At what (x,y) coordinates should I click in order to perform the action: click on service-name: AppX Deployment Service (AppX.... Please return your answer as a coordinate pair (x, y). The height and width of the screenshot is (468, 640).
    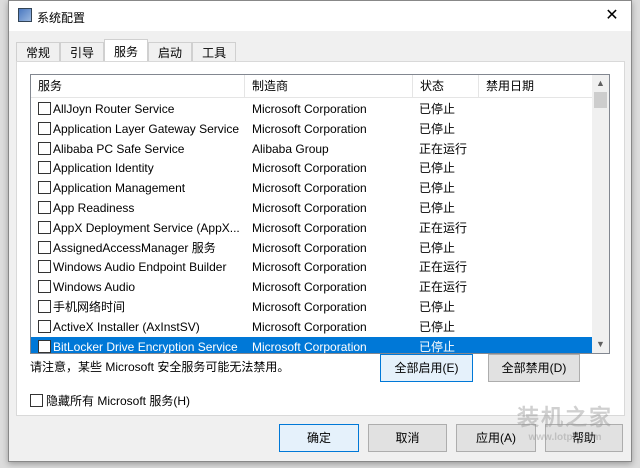
    Looking at the image, I should click on (146, 227).